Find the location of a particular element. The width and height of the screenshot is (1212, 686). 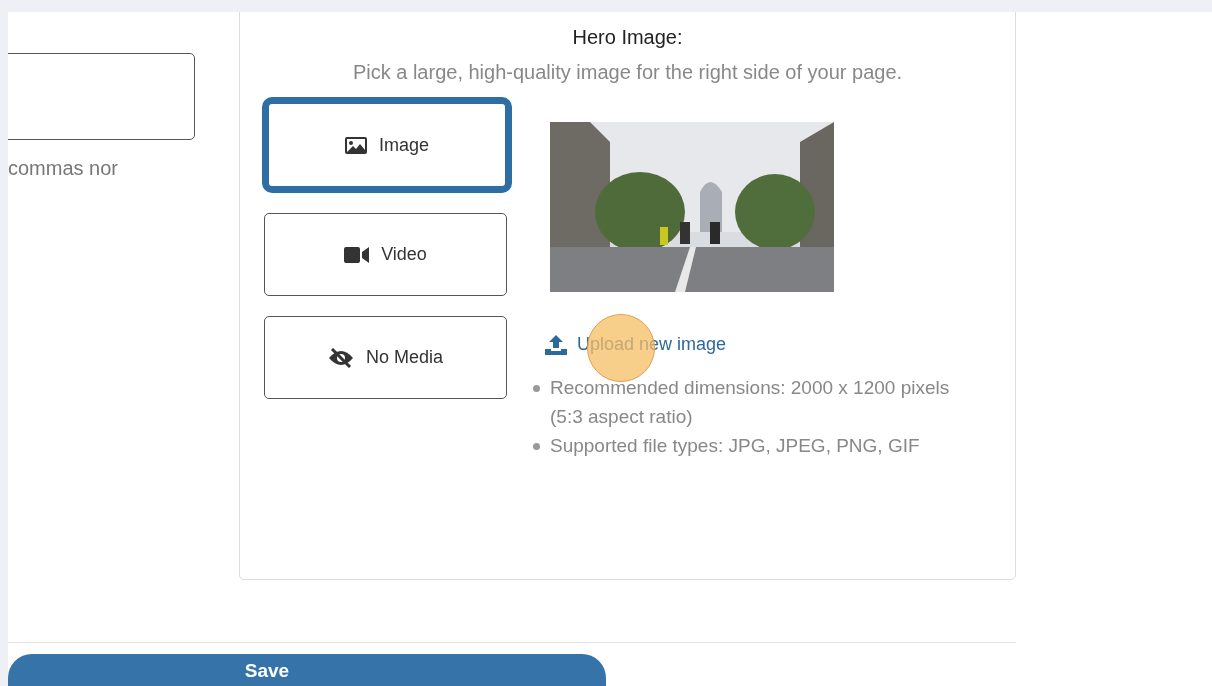

media-option: Image is located at coordinates (387, 145).